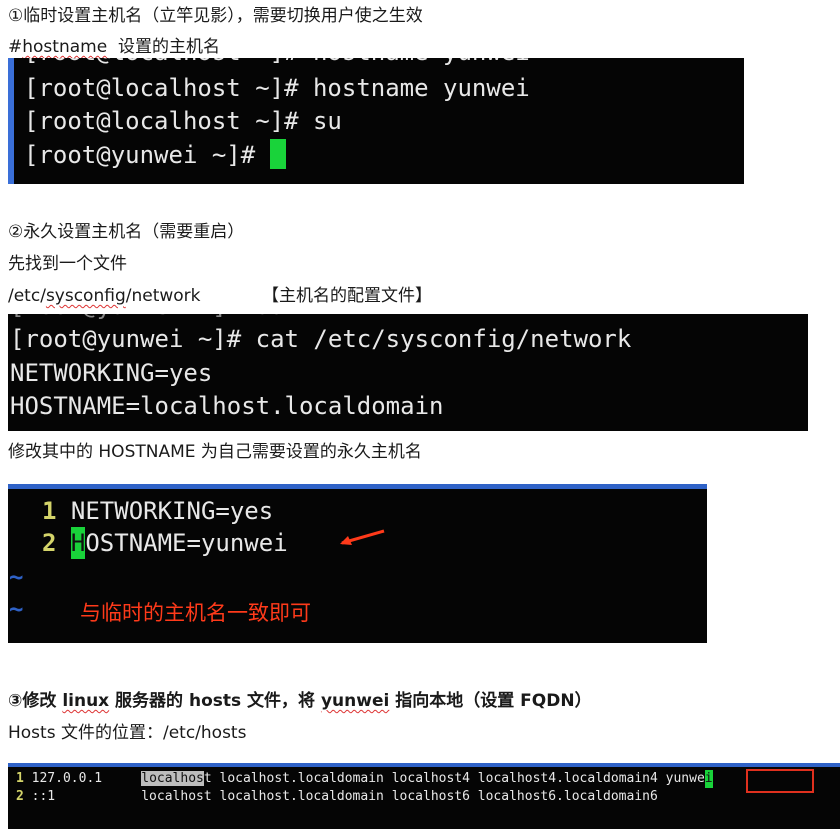 This screenshot has height=829, width=840. Describe the element at coordinates (78, 543) in the screenshot. I see `cursor-char: H` at that location.